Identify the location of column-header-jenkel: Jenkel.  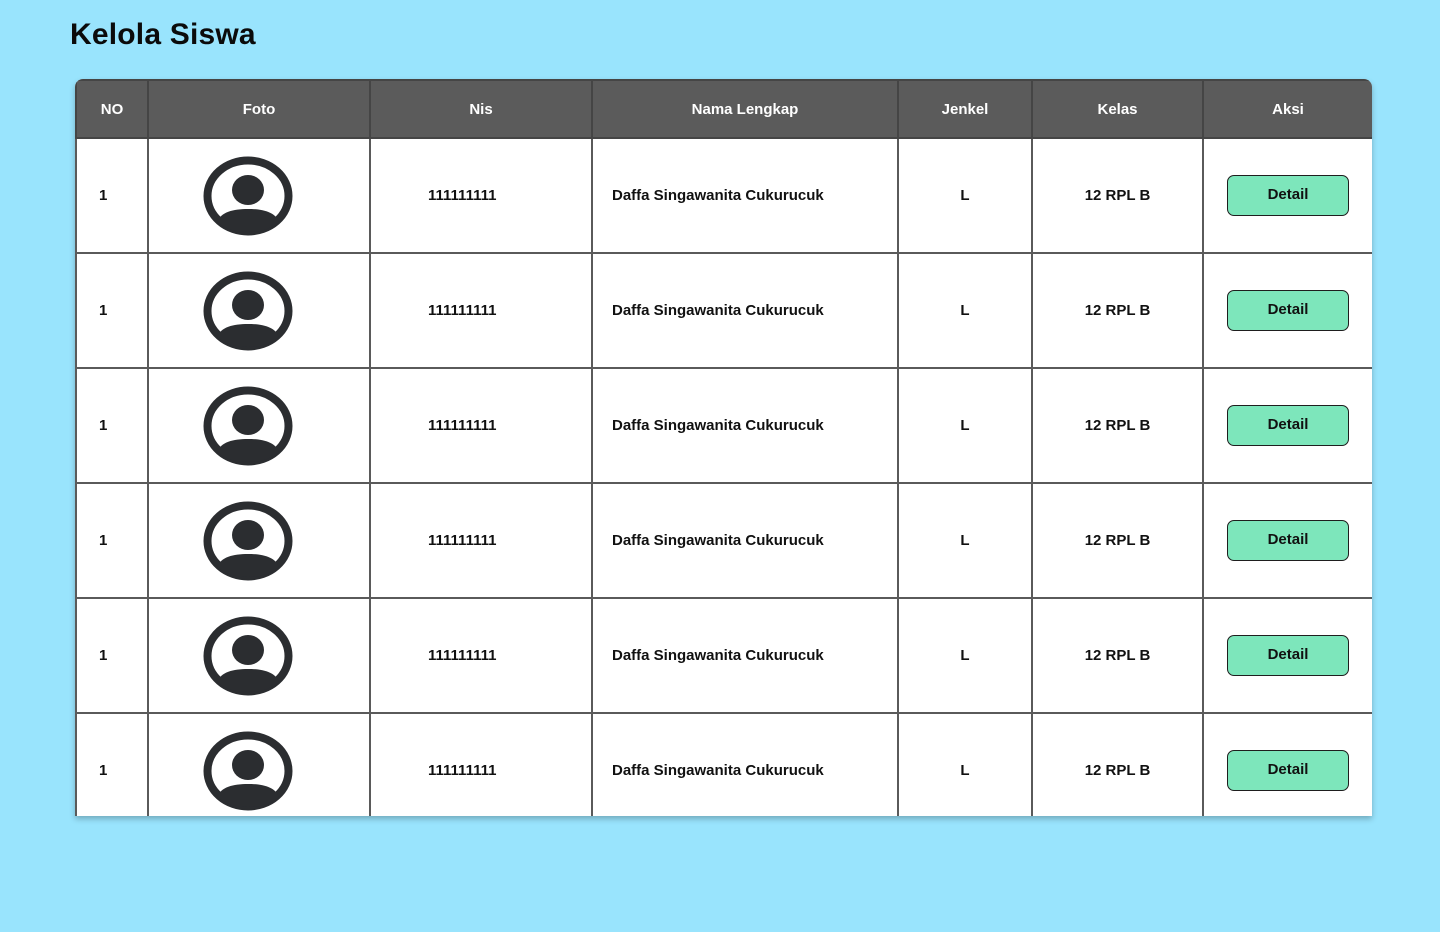
(965, 109).